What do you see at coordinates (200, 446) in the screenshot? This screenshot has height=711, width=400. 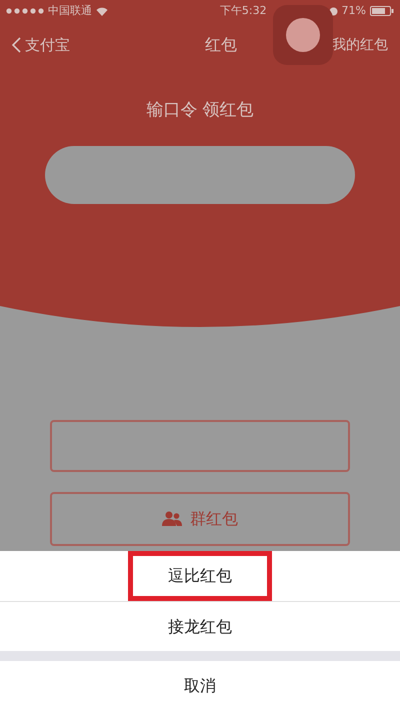 I see `outlined-box` at bounding box center [200, 446].